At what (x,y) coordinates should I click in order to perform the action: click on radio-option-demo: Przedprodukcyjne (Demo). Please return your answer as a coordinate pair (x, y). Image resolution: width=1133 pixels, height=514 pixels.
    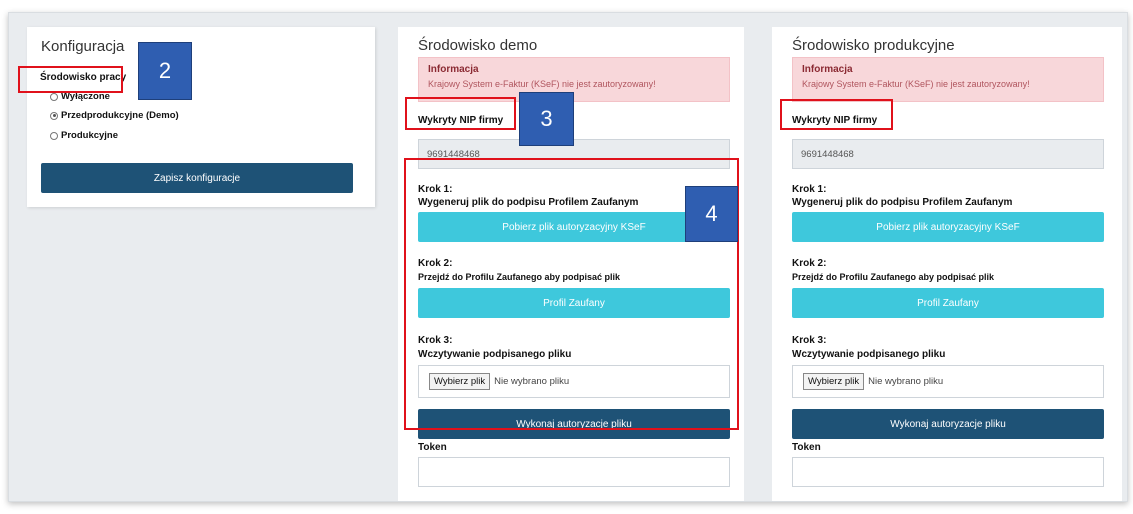
    Looking at the image, I should click on (114, 115).